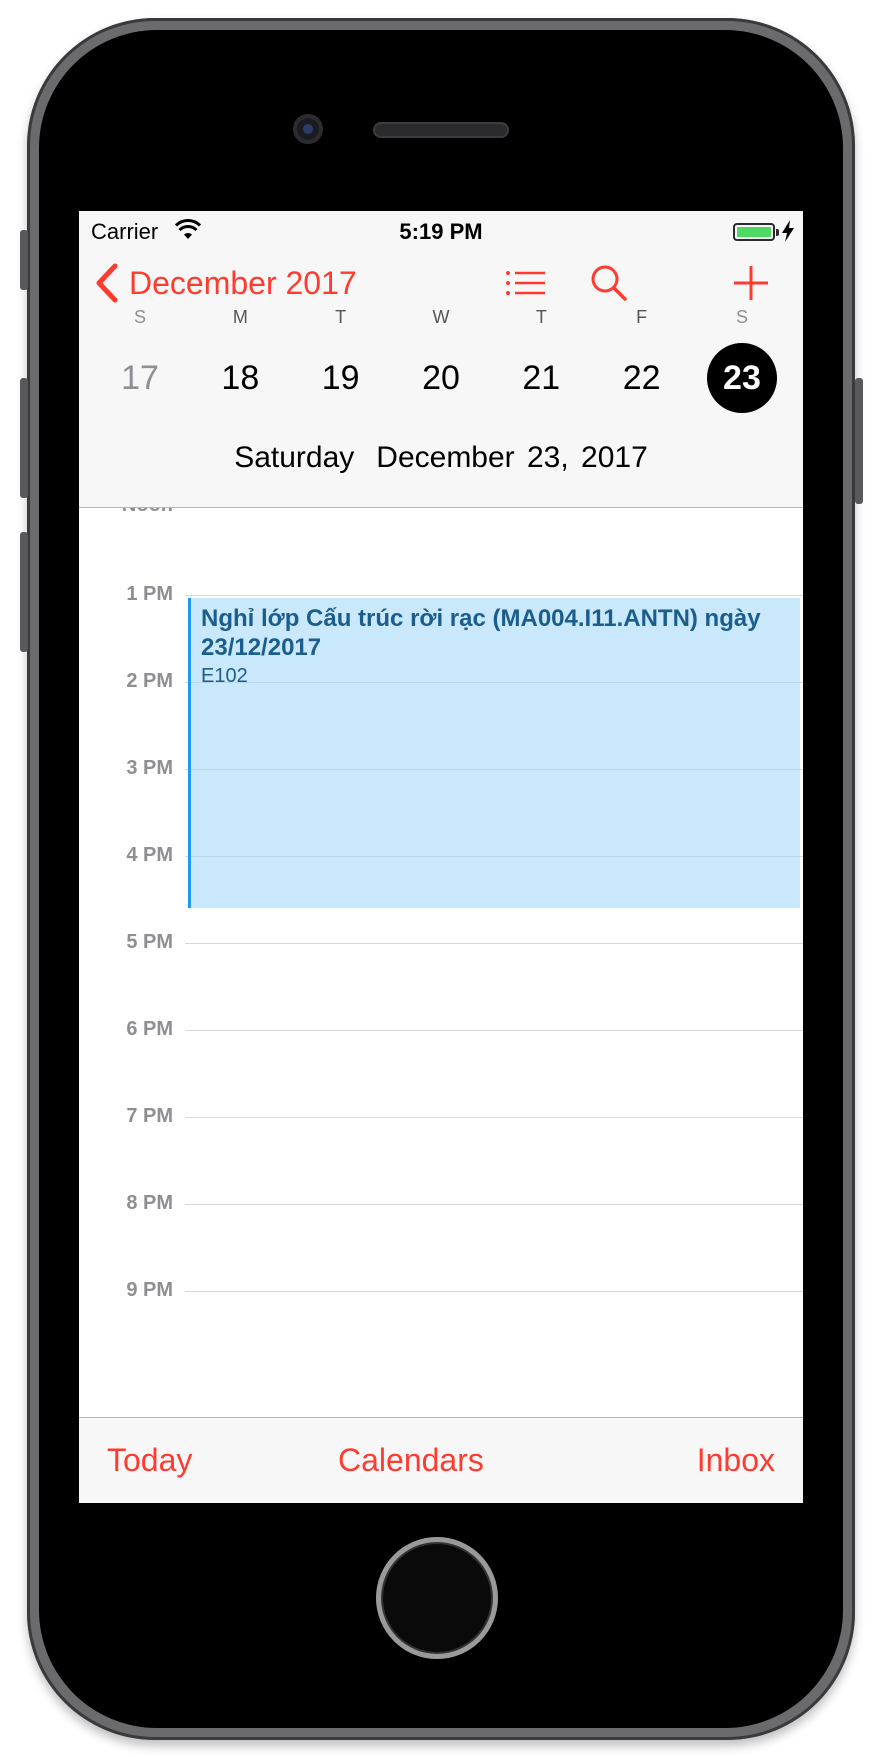  Describe the element at coordinates (859, 441) in the screenshot. I see `power-button` at that location.